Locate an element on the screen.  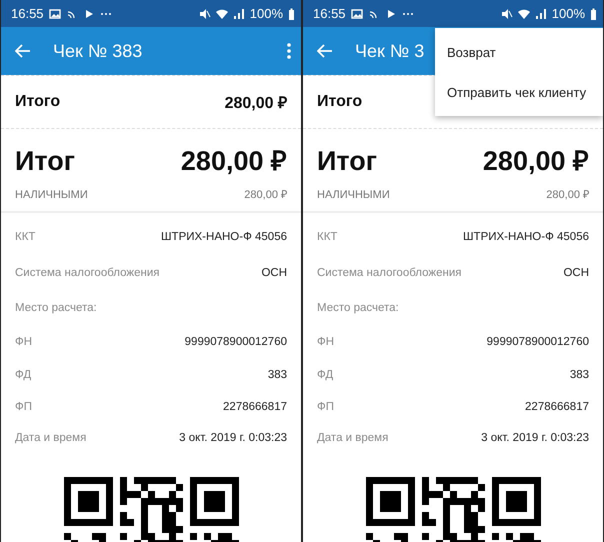
screen-title: Чек № 3 is located at coordinates (389, 51).